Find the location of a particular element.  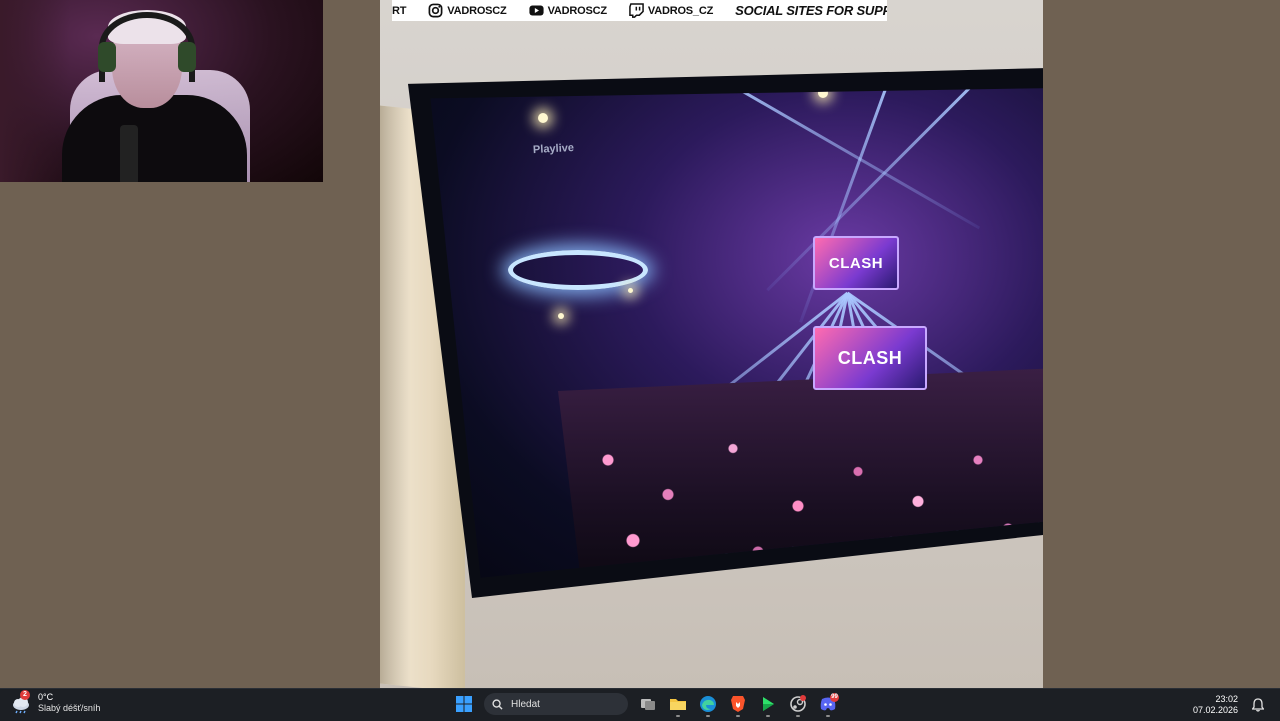

task-view-icon is located at coordinates (648, 704).